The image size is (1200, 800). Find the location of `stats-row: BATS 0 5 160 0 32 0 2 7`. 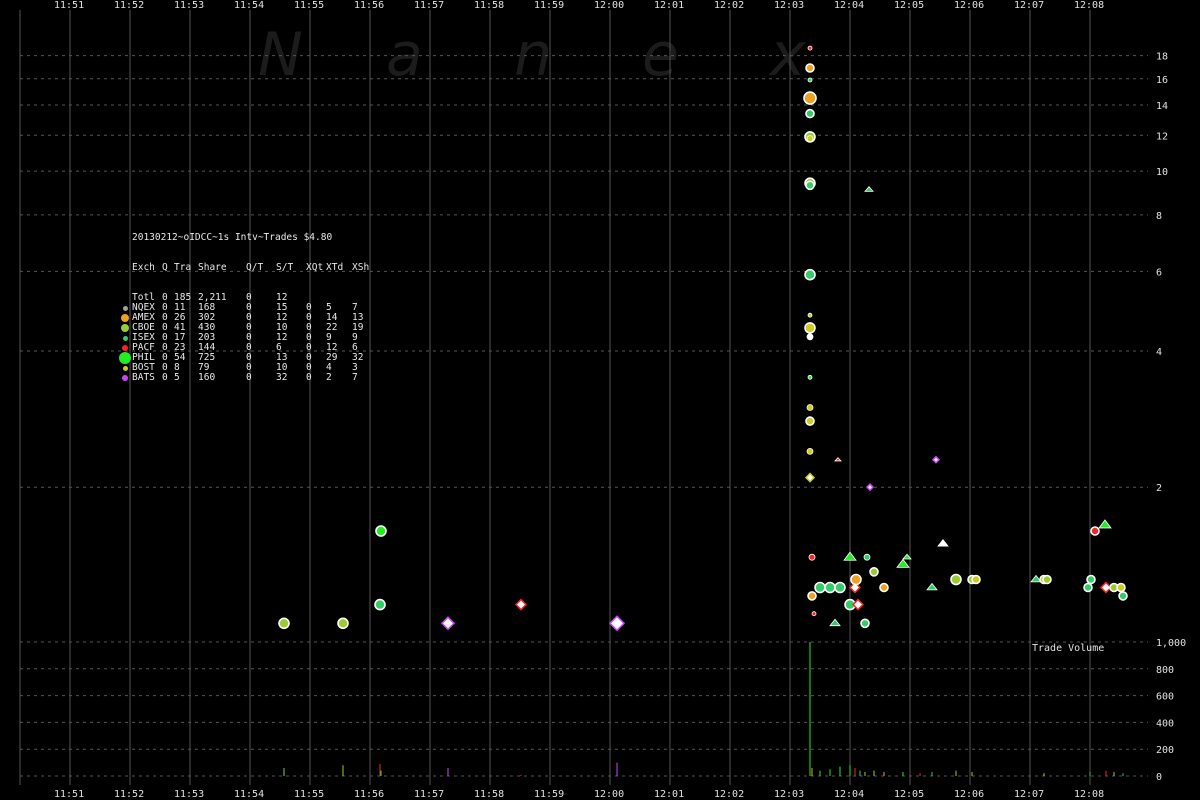

stats-row: BATS 0 5 160 0 32 0 2 7 is located at coordinates (238, 378).